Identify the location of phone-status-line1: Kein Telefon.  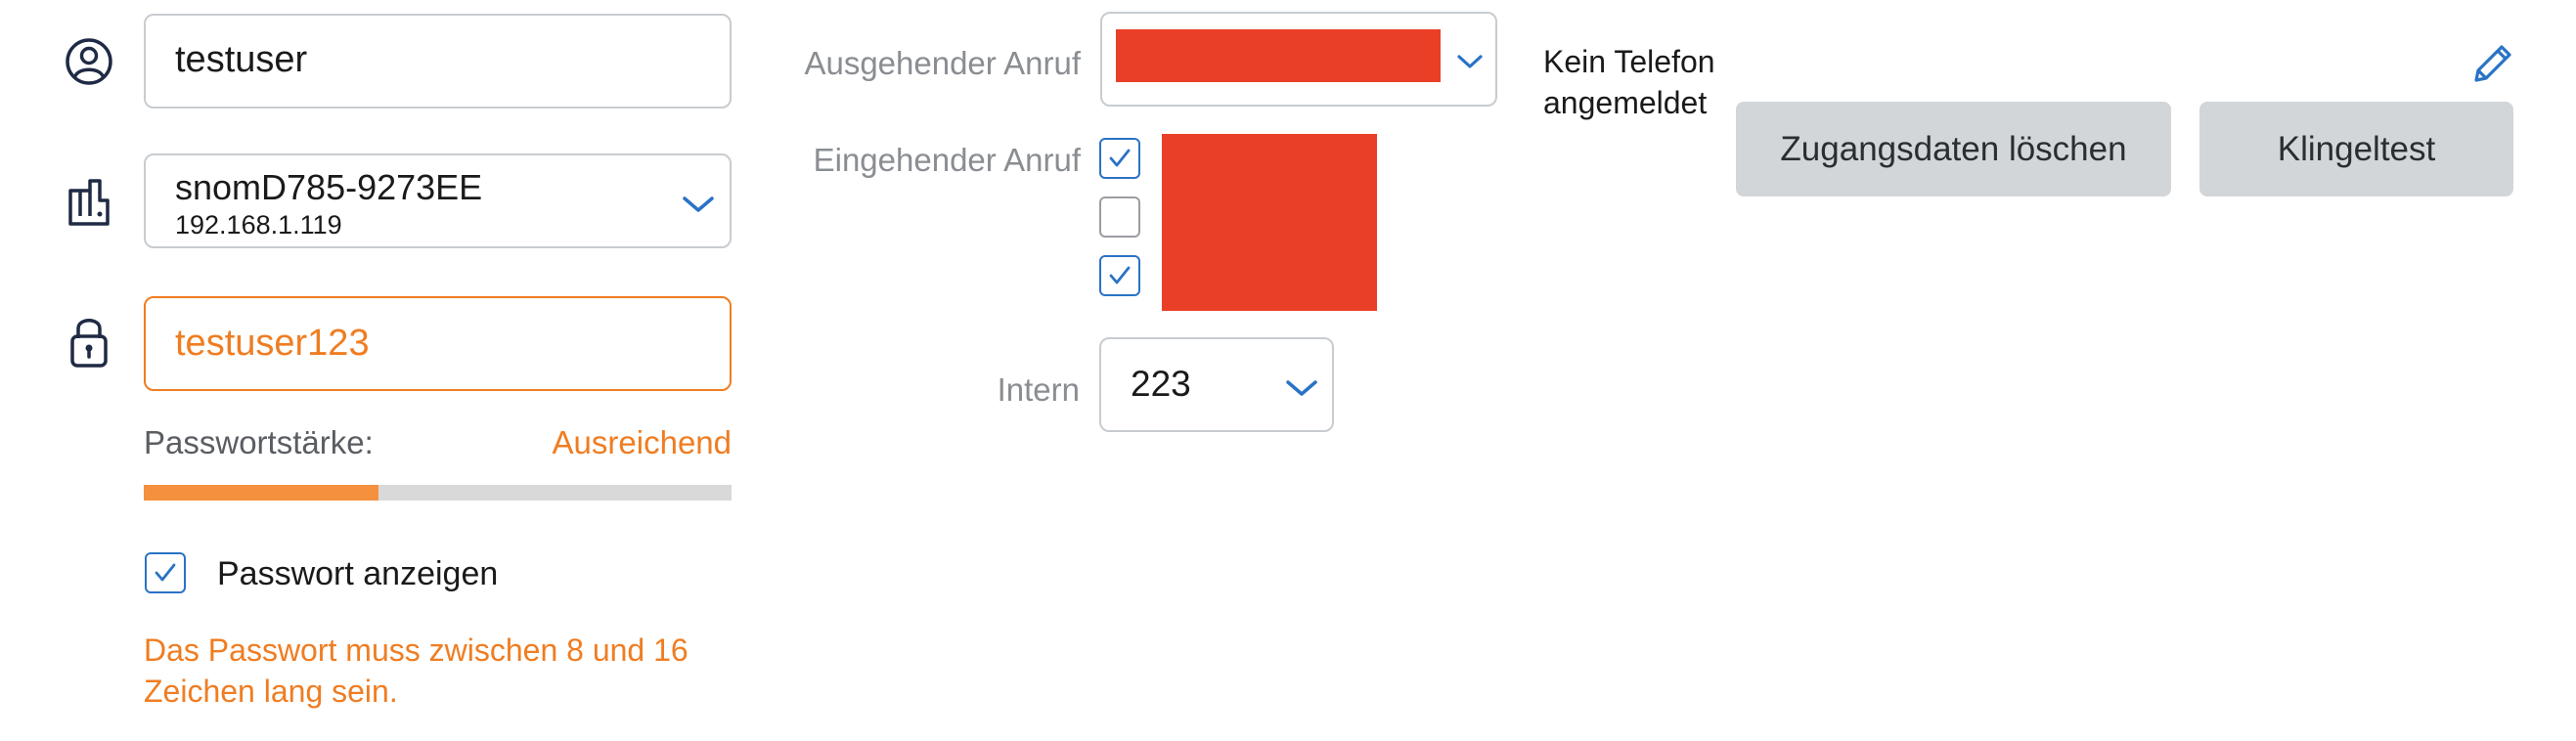
(1629, 61).